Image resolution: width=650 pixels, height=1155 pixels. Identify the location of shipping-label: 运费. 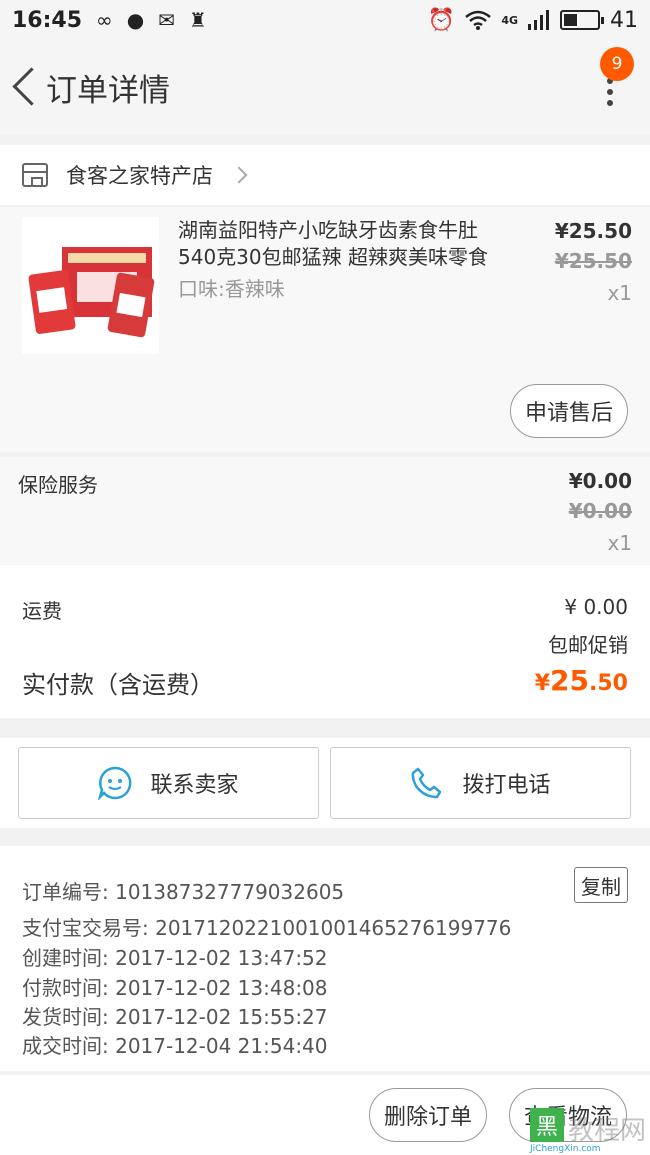
(42, 611).